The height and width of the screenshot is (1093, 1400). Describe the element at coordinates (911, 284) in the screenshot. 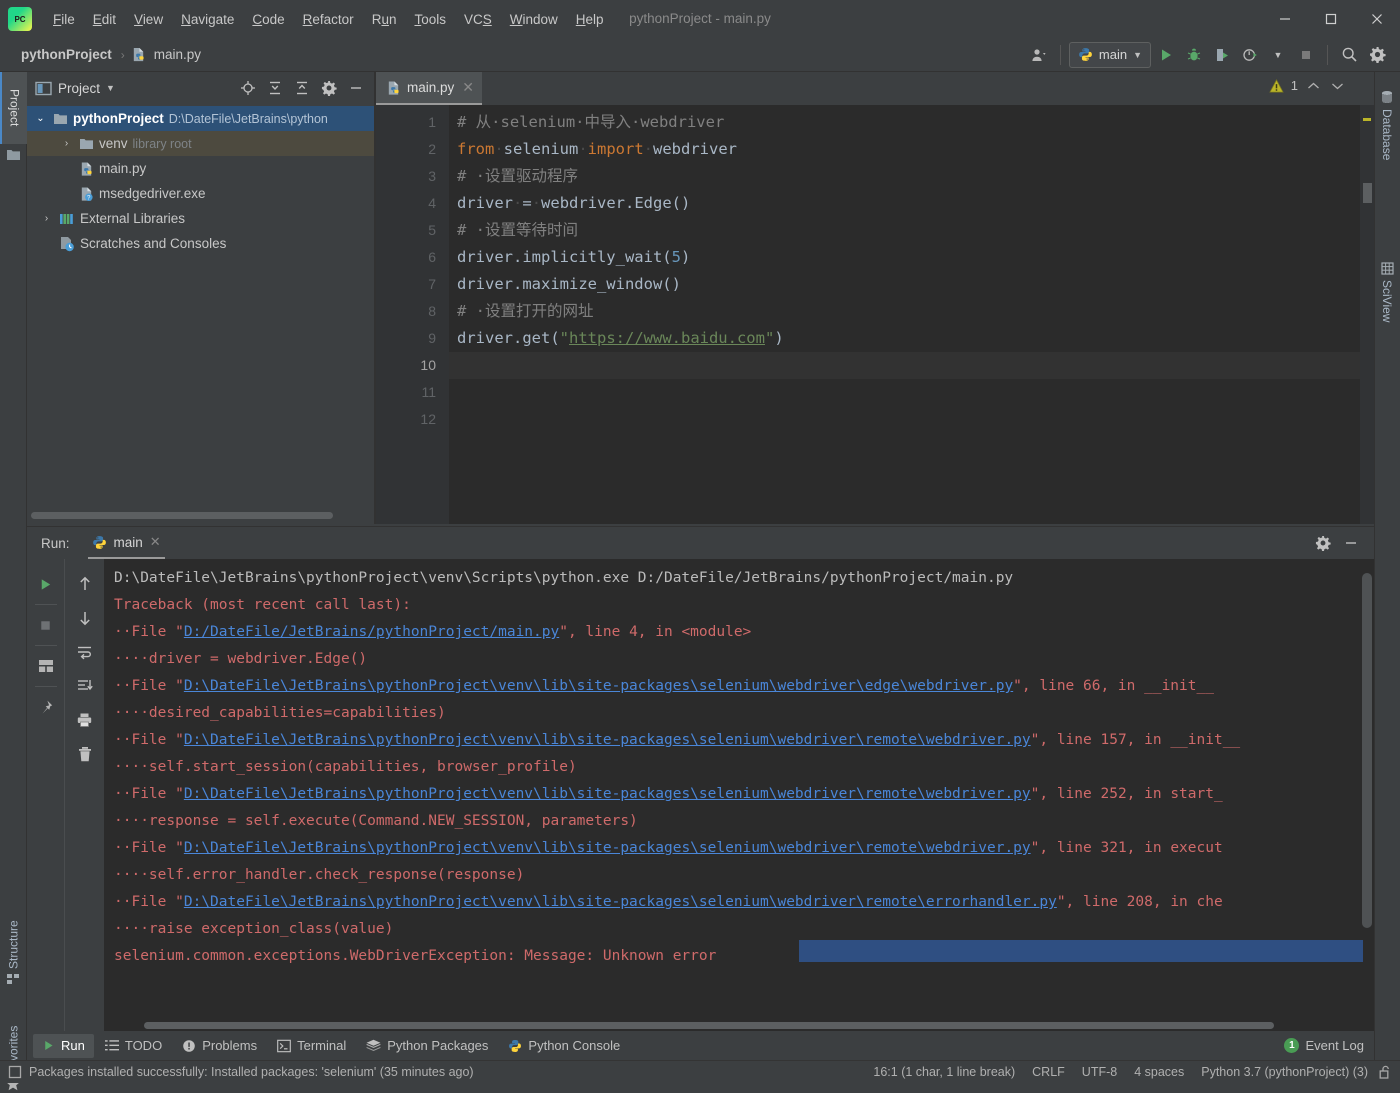

I see `code-line: driver.maximize_window()` at that location.